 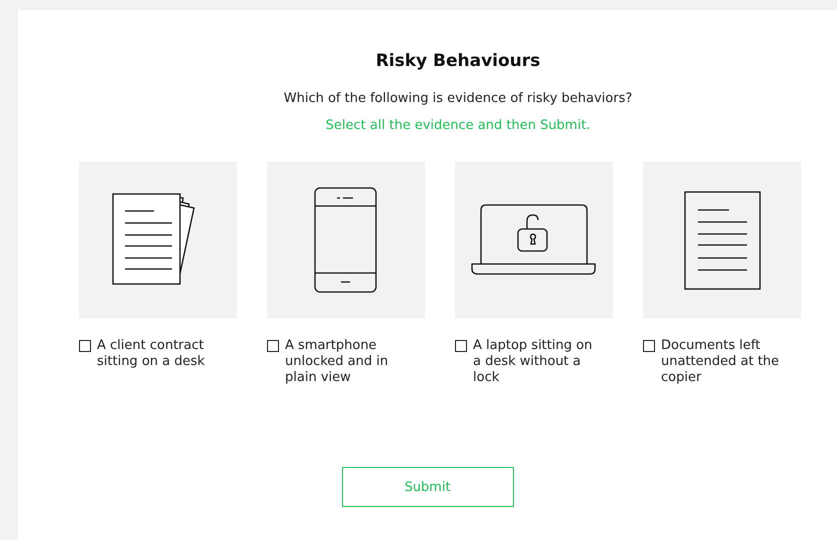 I want to click on page-title: Risky Behaviours, so click(x=458, y=61).